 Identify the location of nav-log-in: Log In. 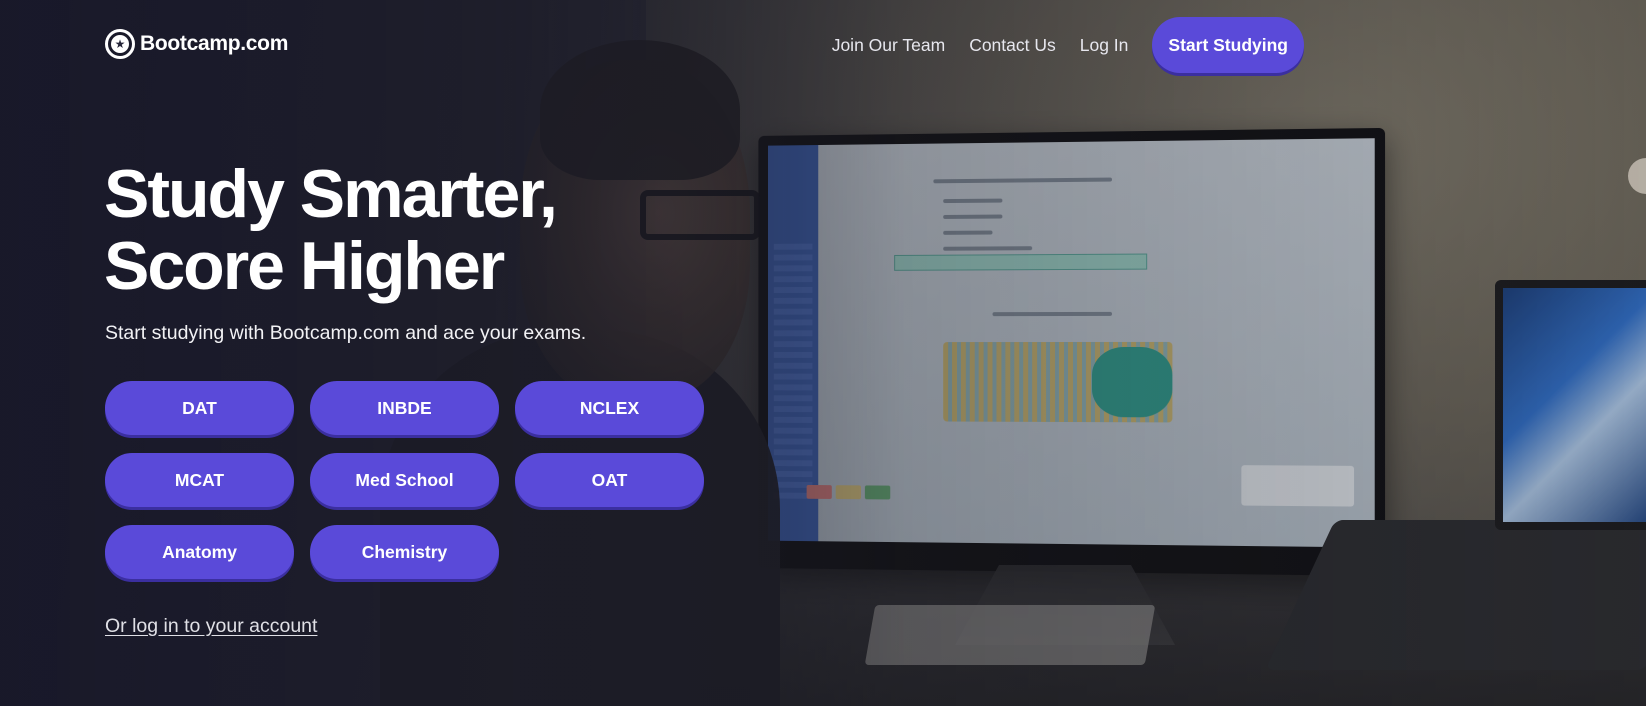
(1104, 45).